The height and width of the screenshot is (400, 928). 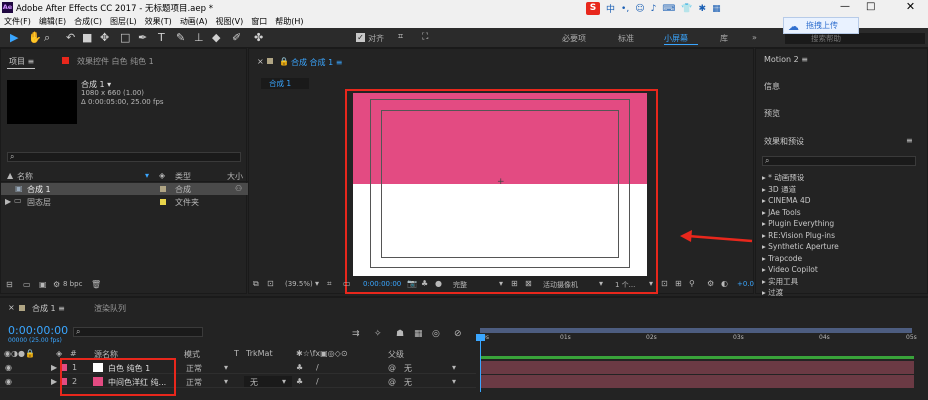 I want to click on timeline-frames: 00000 (25.00 fps), so click(x=35, y=340).